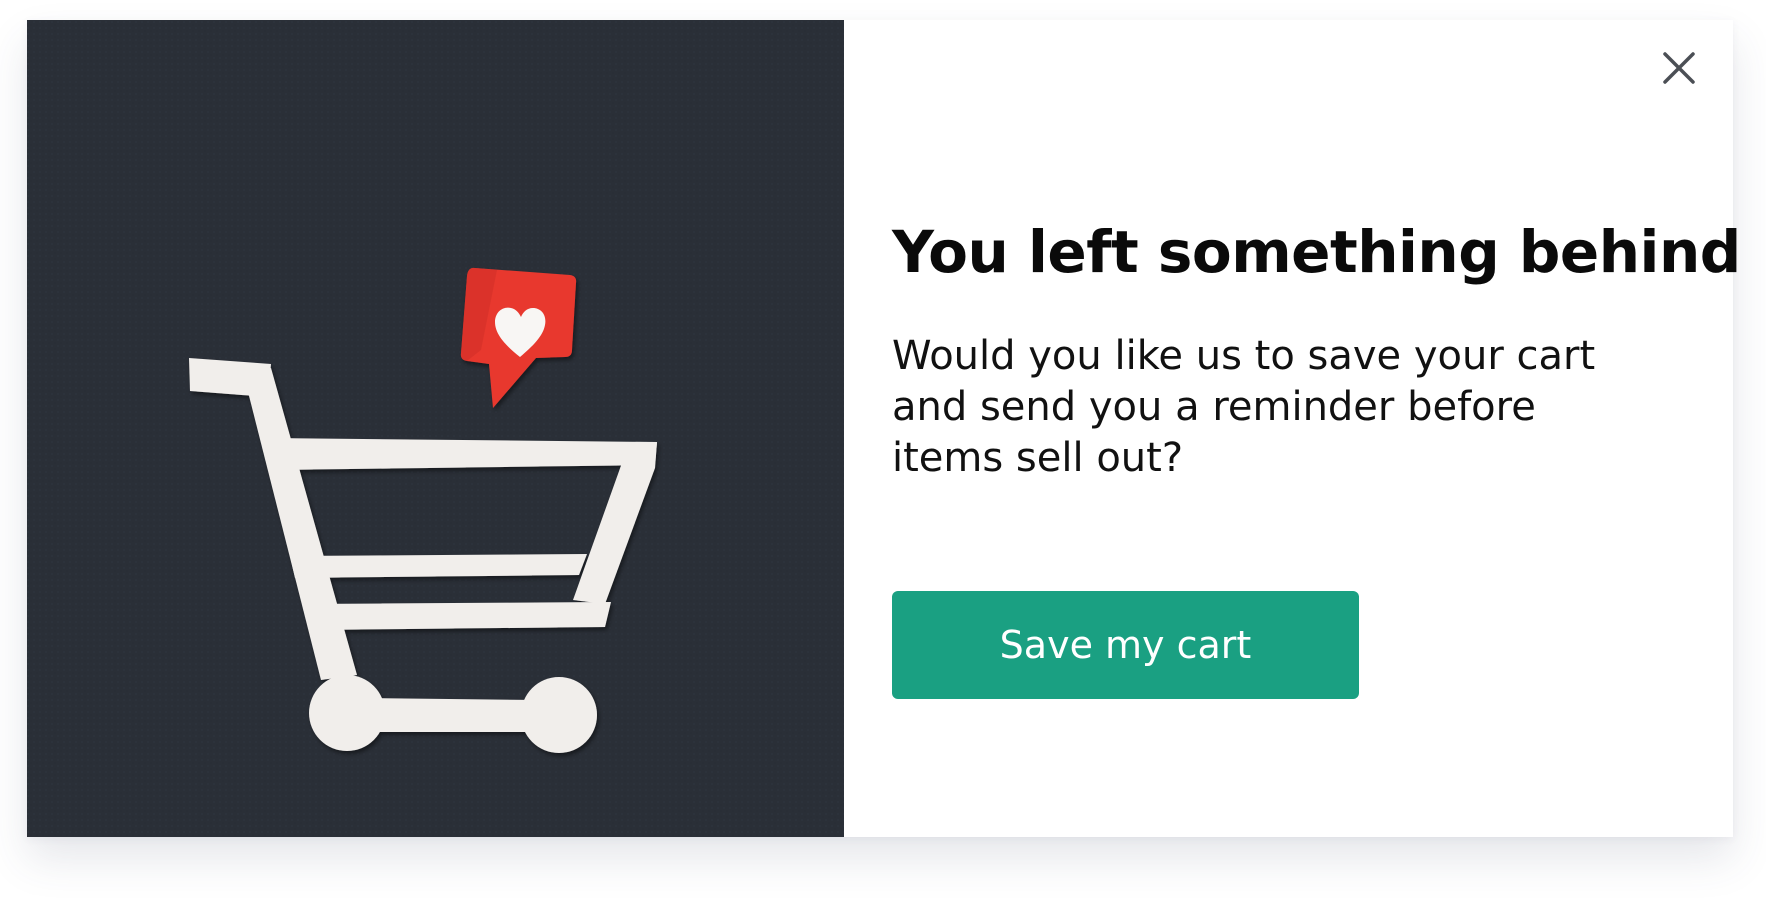 Image resolution: width=1766 pixels, height=920 pixels. I want to click on close-button, so click(1679, 68).